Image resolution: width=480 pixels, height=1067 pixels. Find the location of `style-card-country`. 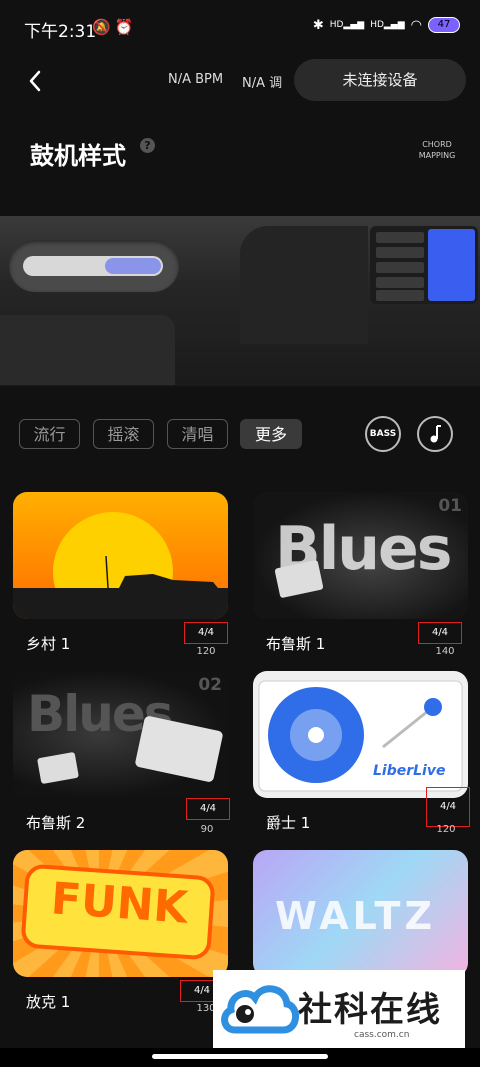

style-card-country is located at coordinates (120, 555).